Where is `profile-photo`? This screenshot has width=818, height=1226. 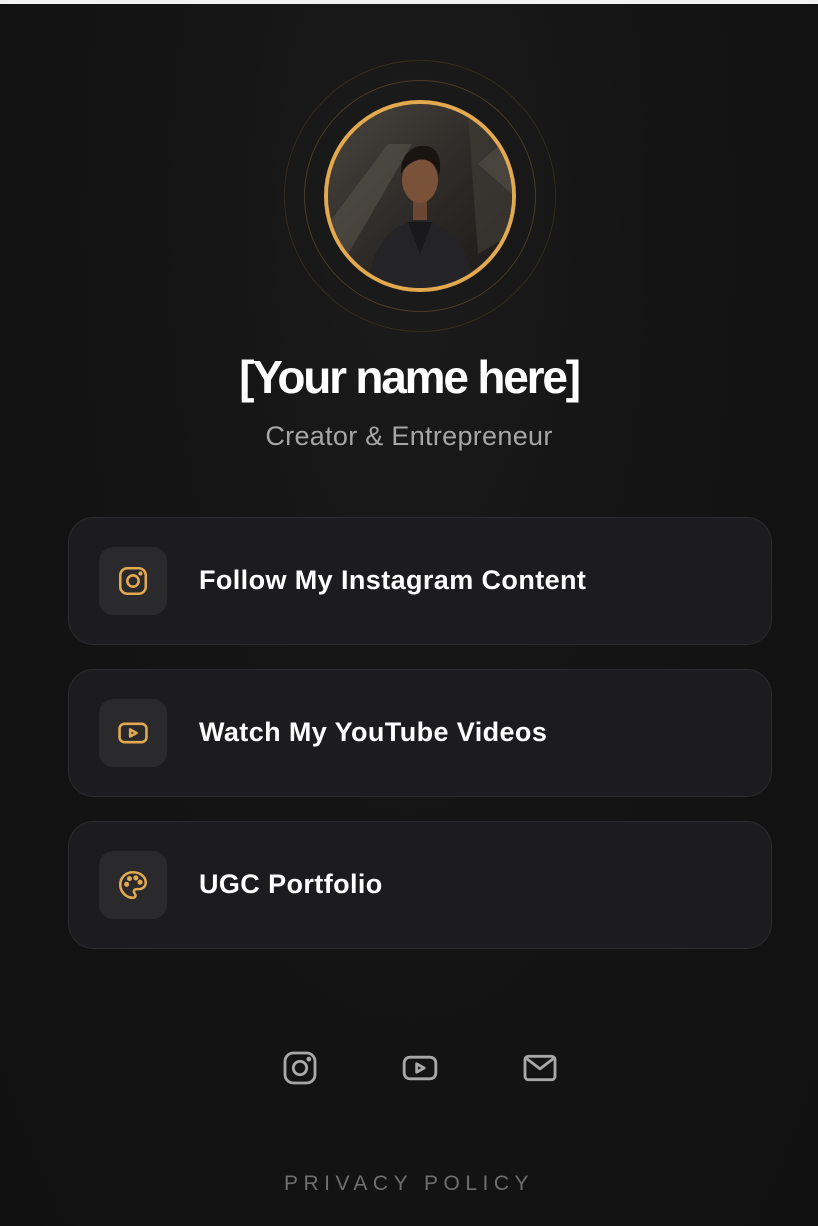 profile-photo is located at coordinates (420, 196).